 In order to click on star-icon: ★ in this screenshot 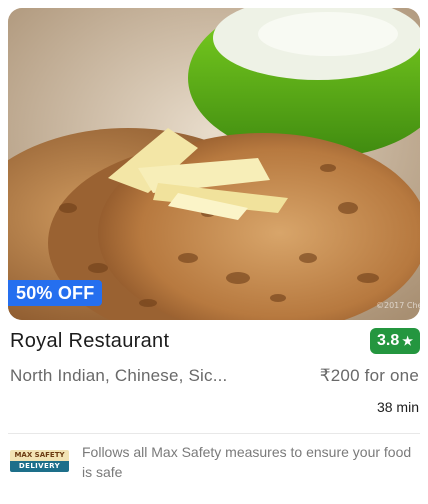, I will do `click(407, 341)`.